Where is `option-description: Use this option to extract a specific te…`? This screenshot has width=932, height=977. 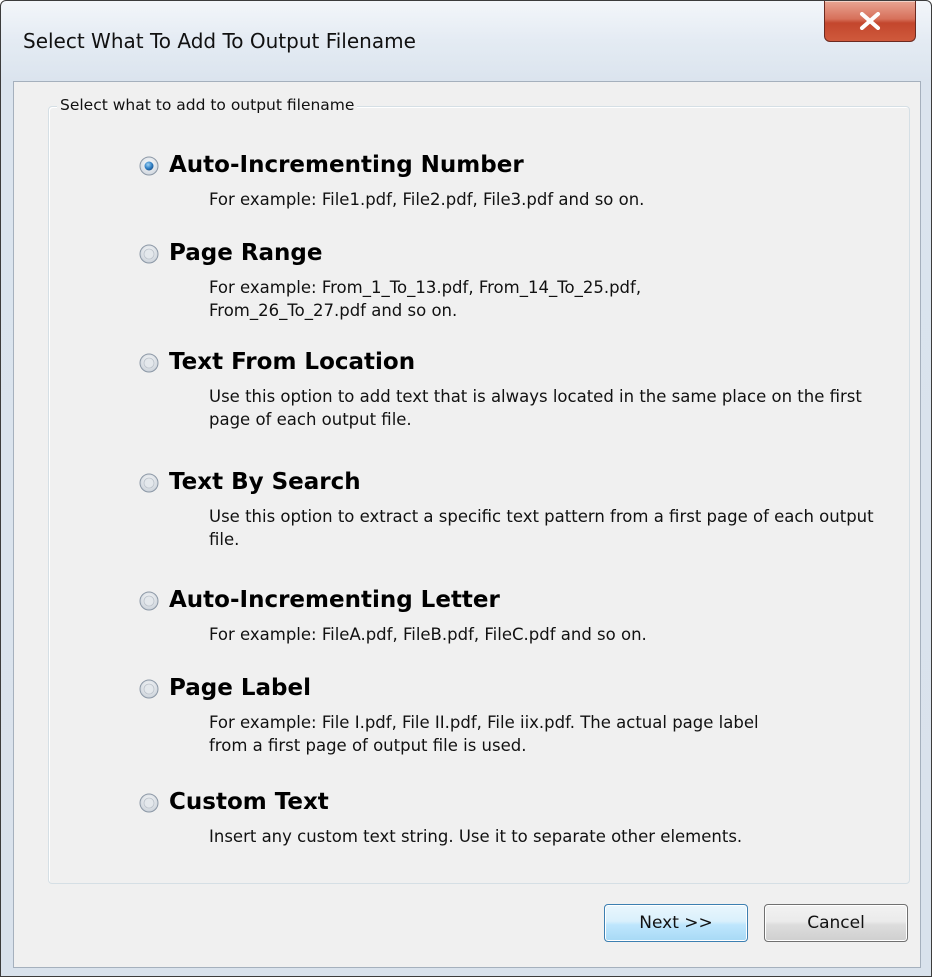
option-description: Use this option to extract a specific te… is located at coordinates (541, 528).